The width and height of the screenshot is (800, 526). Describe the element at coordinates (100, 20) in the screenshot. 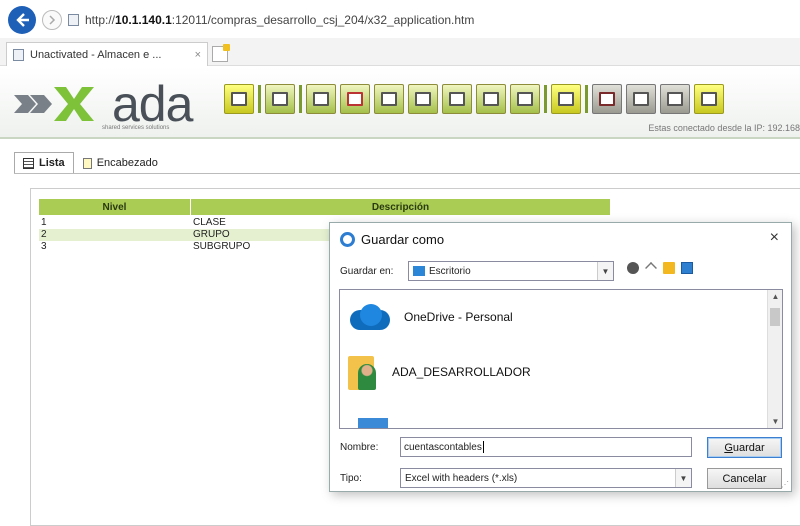

I see `url-prefix: http://` at that location.